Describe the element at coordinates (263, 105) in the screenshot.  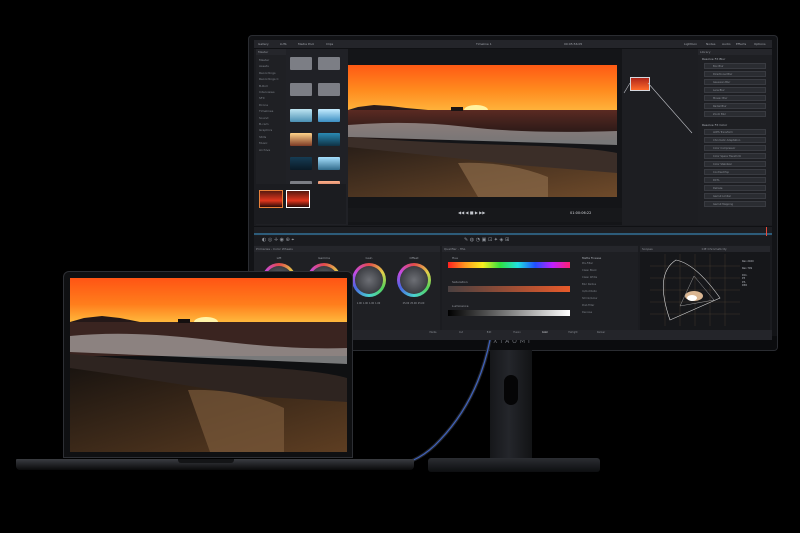
I see `bin-item: Drone` at that location.